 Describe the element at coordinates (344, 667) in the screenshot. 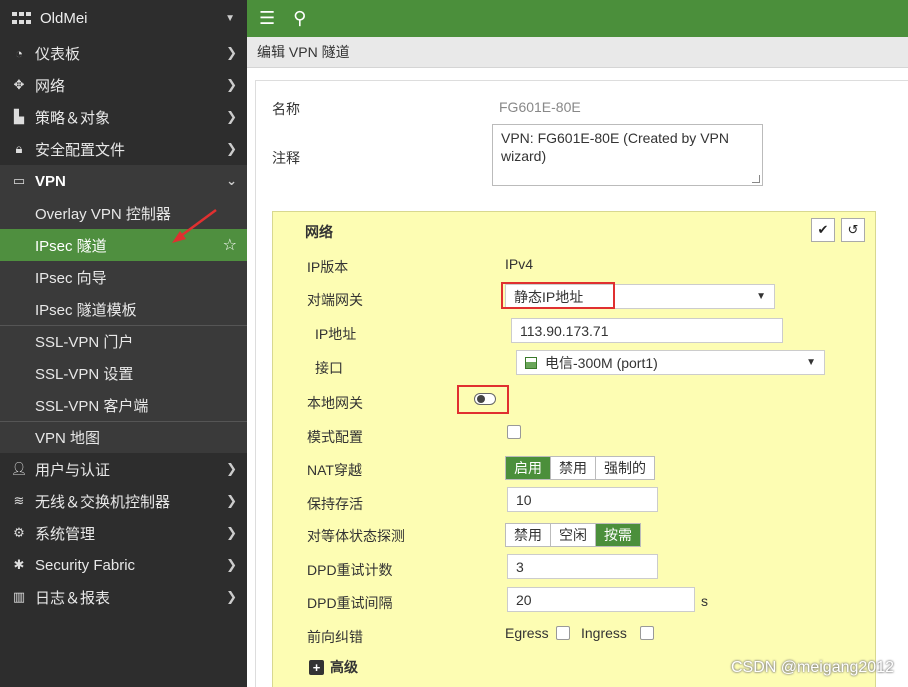

I see `advanced-label: 高级` at that location.